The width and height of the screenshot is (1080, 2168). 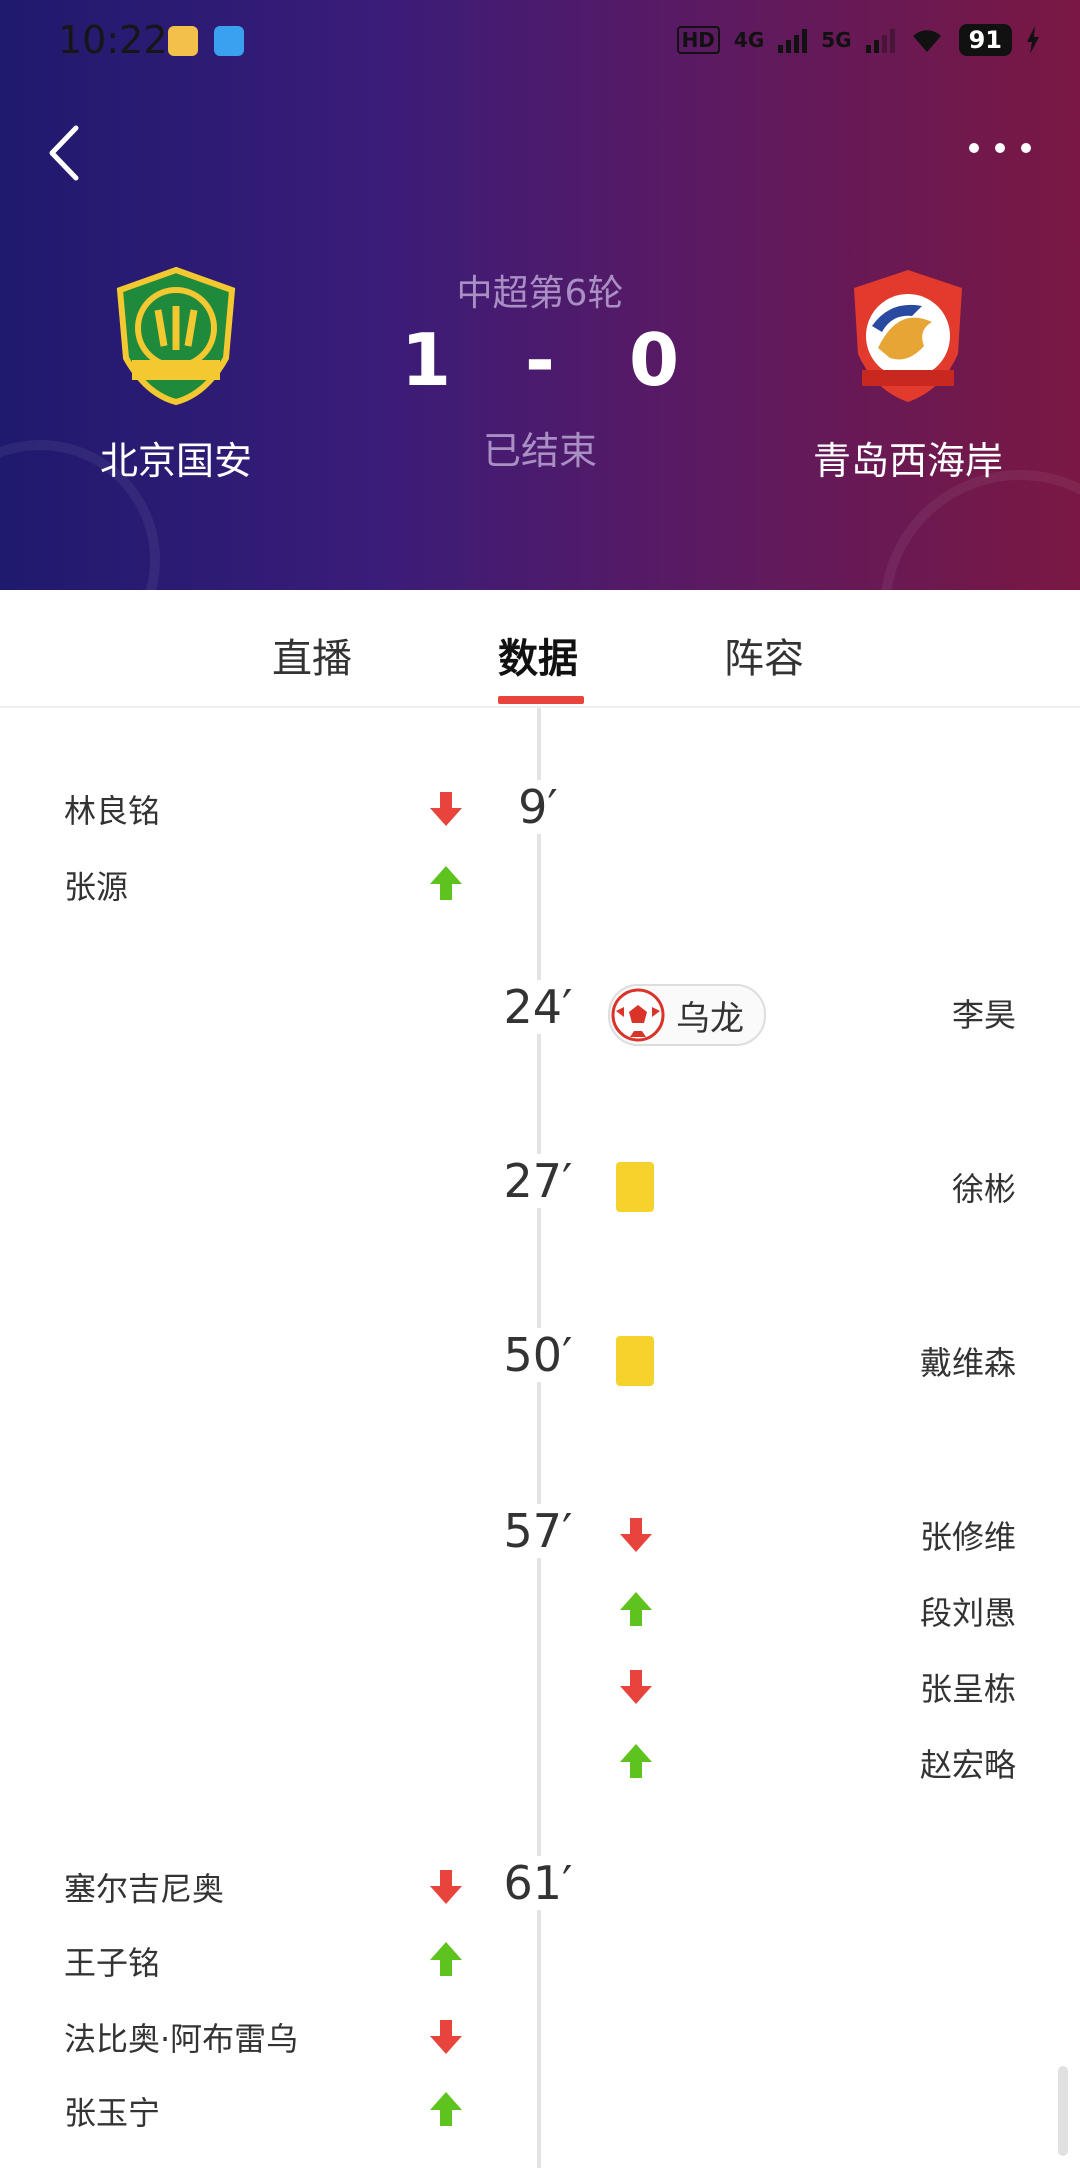 I want to click on back-button, so click(x=70, y=153).